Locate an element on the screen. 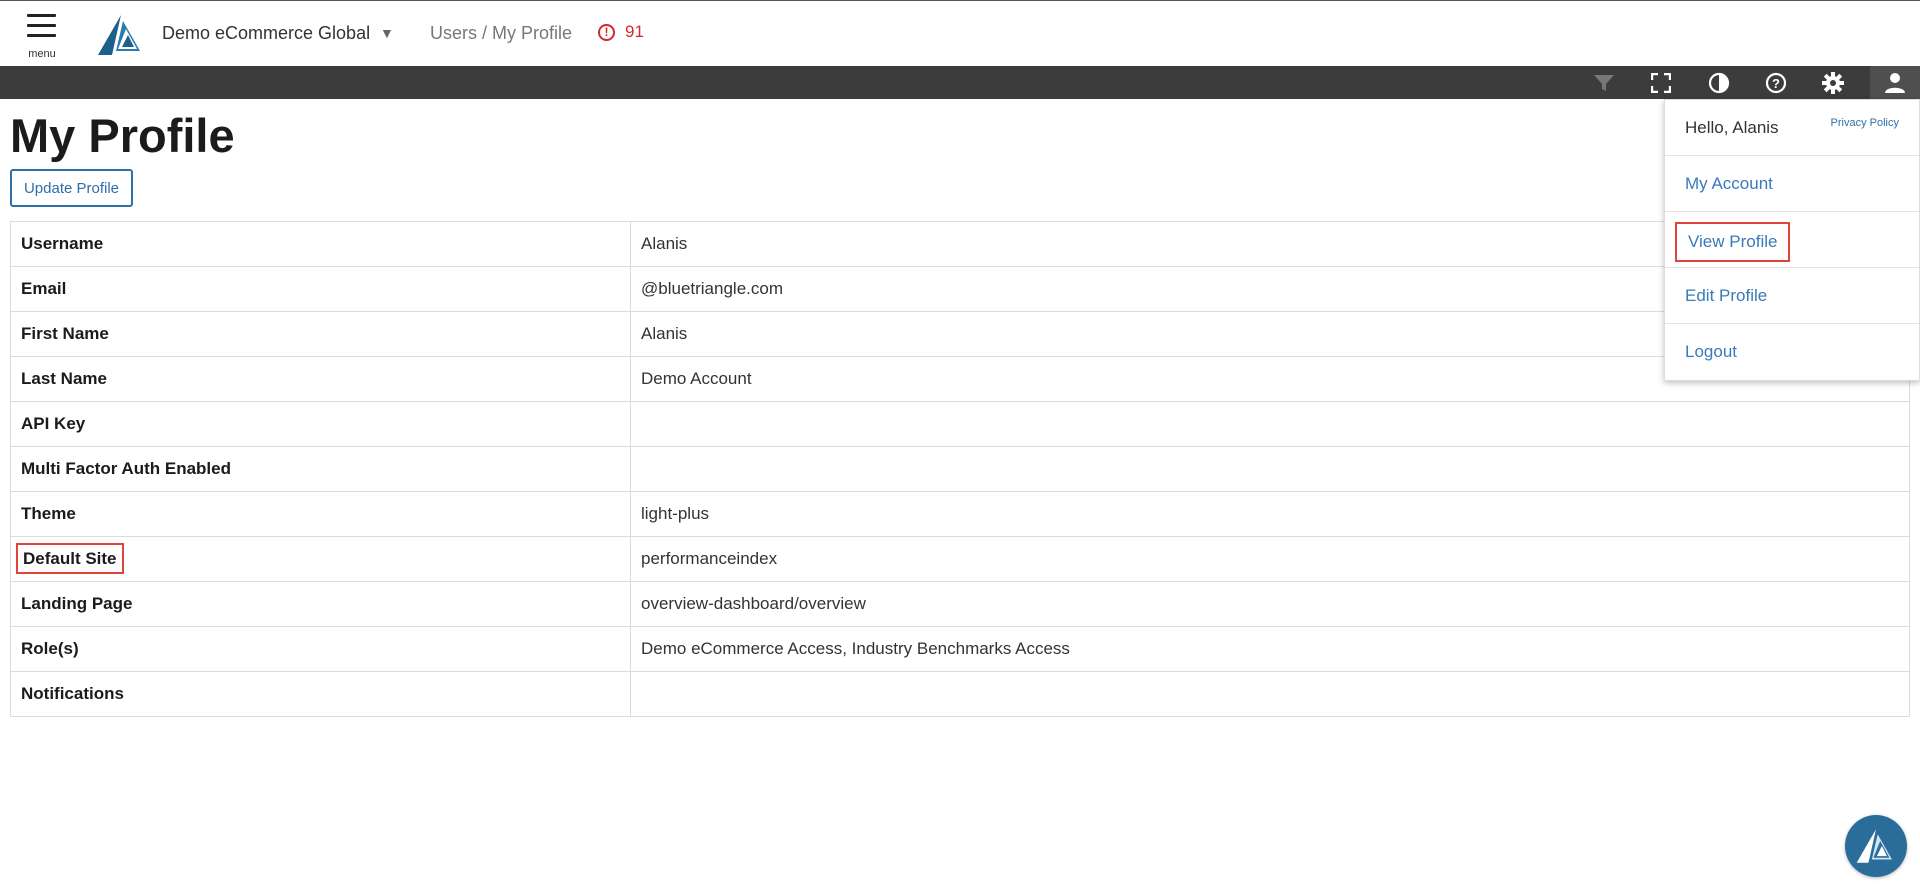 This screenshot has width=1920, height=892. field-label: Username is located at coordinates (320, 244).